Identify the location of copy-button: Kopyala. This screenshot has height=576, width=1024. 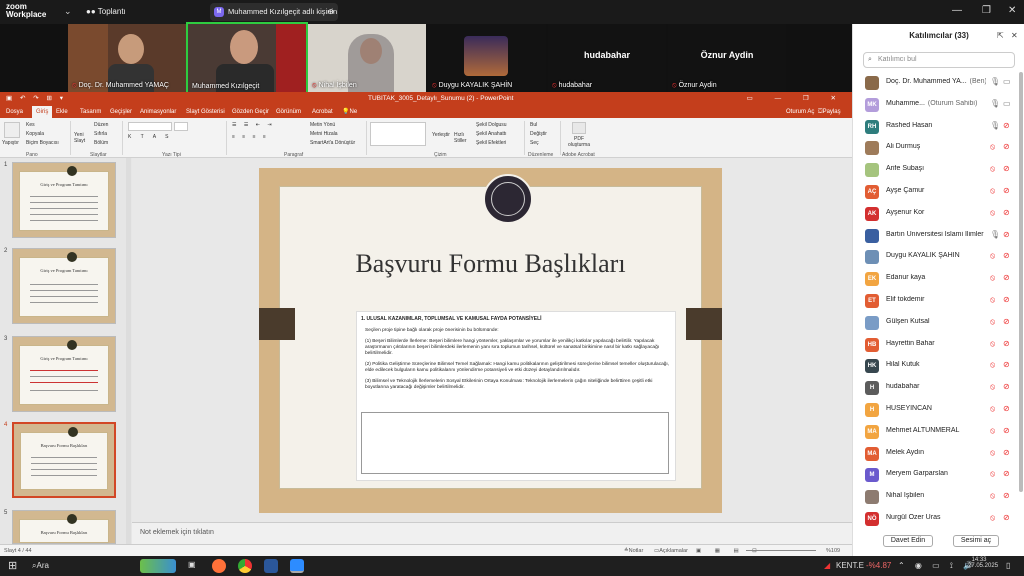
(35, 134).